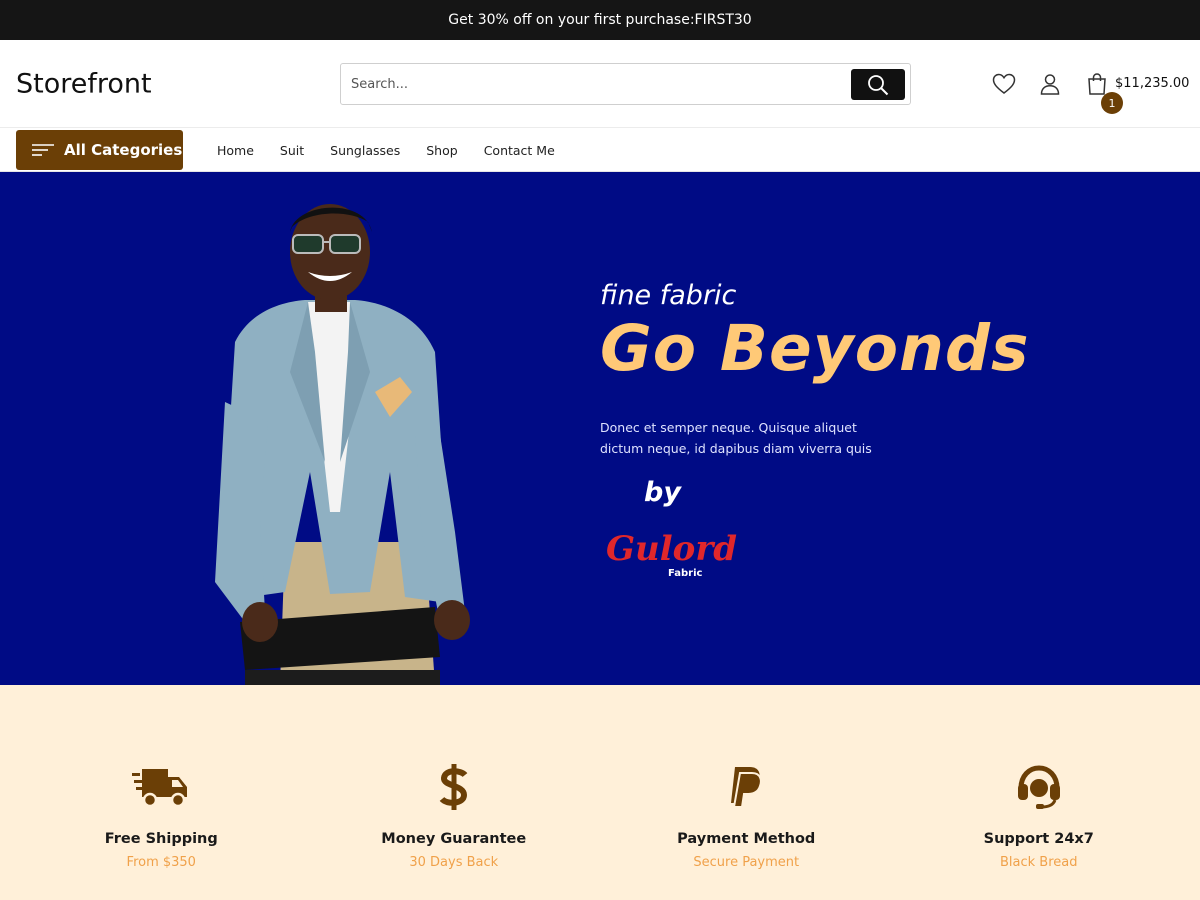  Describe the element at coordinates (519, 150) in the screenshot. I see `nav-link-contact: Contact Me` at that location.